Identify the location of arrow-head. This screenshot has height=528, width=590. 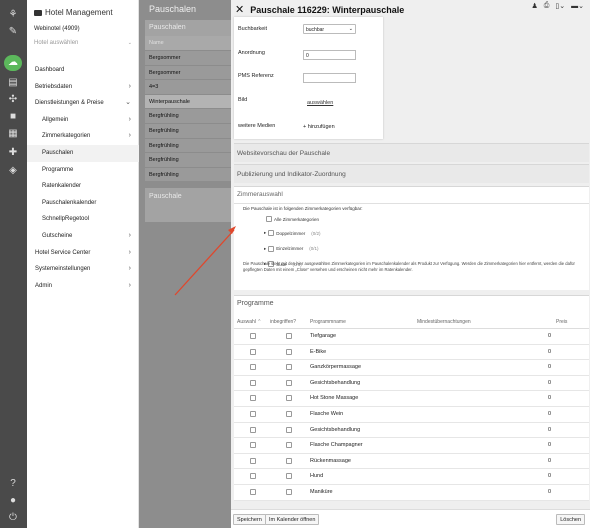
(232, 230).